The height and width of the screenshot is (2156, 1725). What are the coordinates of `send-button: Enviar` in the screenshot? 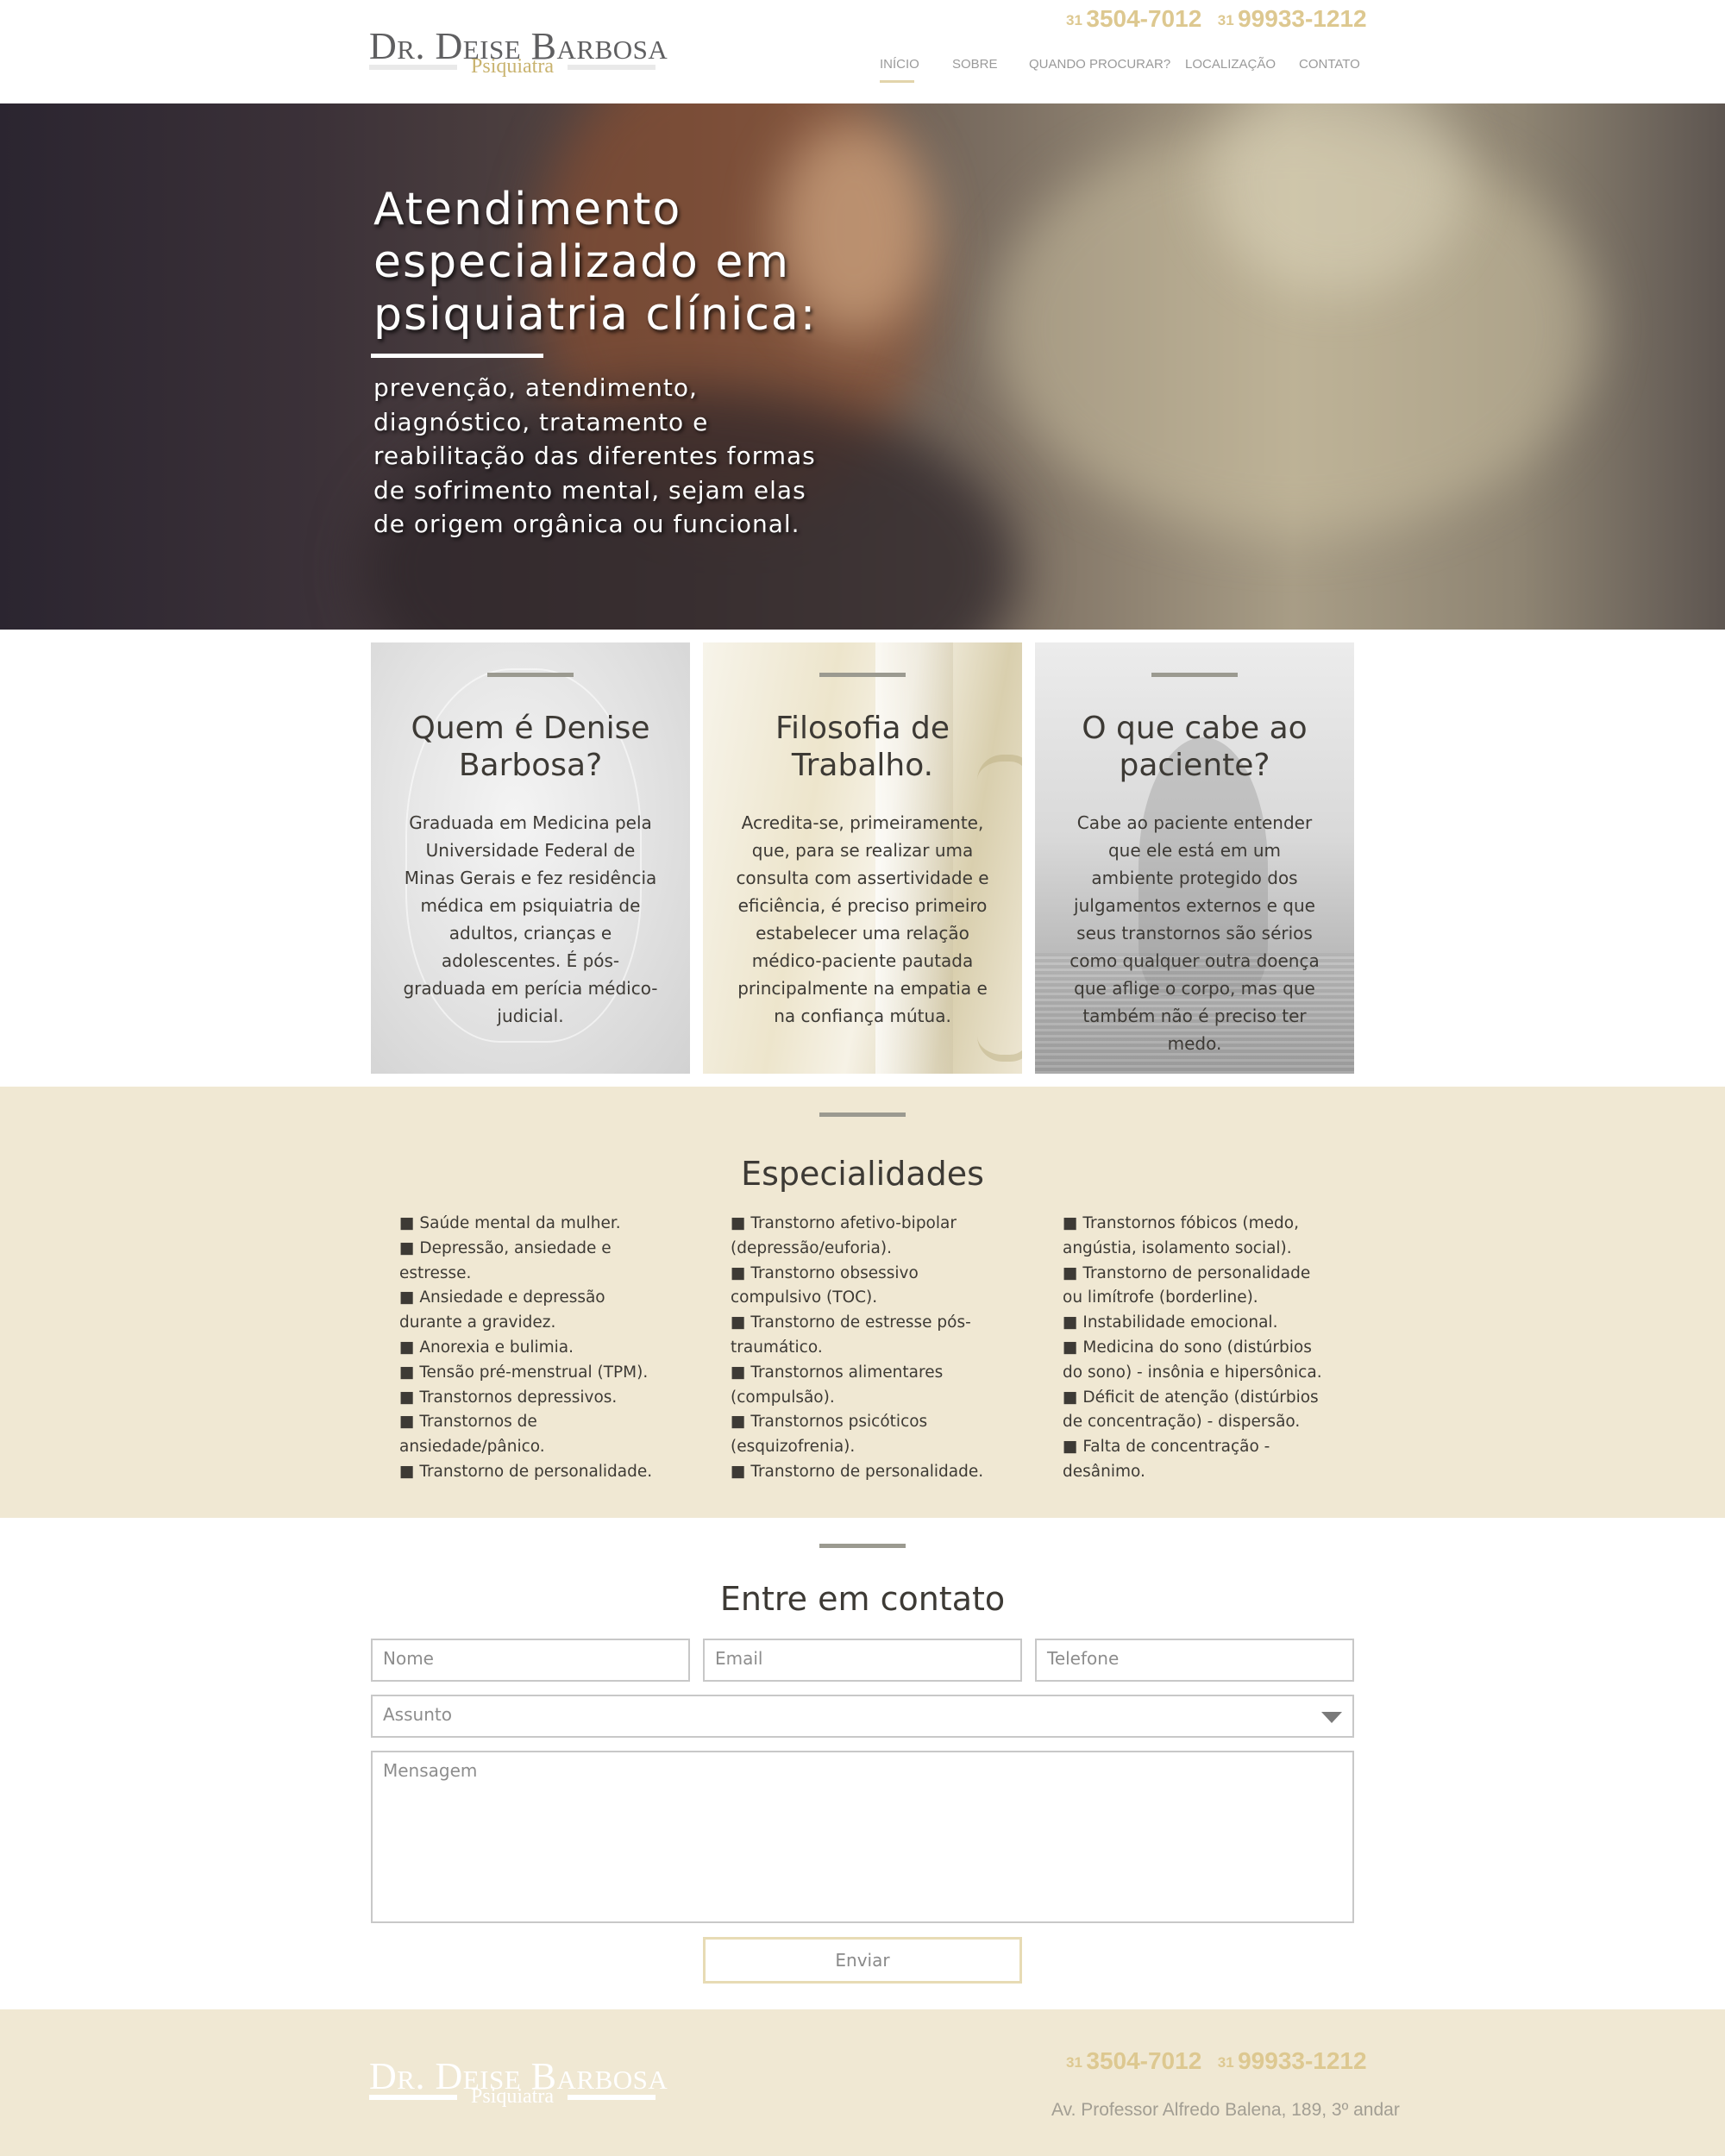 It's located at (862, 1960).